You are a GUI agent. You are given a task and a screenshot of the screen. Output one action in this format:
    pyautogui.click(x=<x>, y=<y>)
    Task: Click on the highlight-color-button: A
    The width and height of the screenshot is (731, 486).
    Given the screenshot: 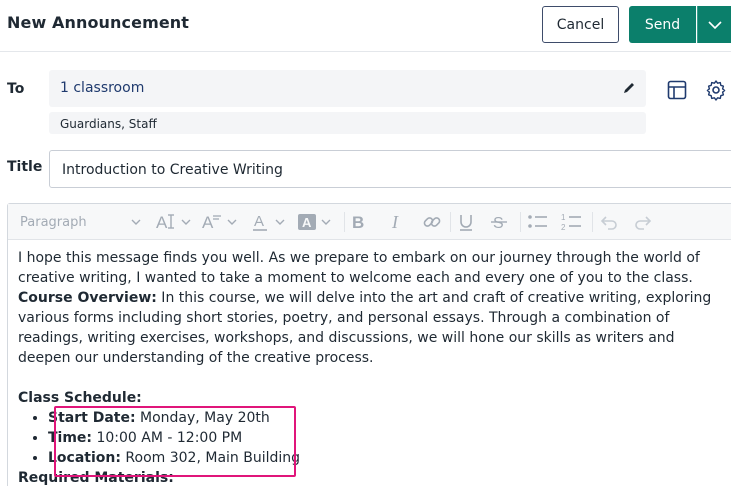 What is the action you would take?
    pyautogui.click(x=320, y=222)
    